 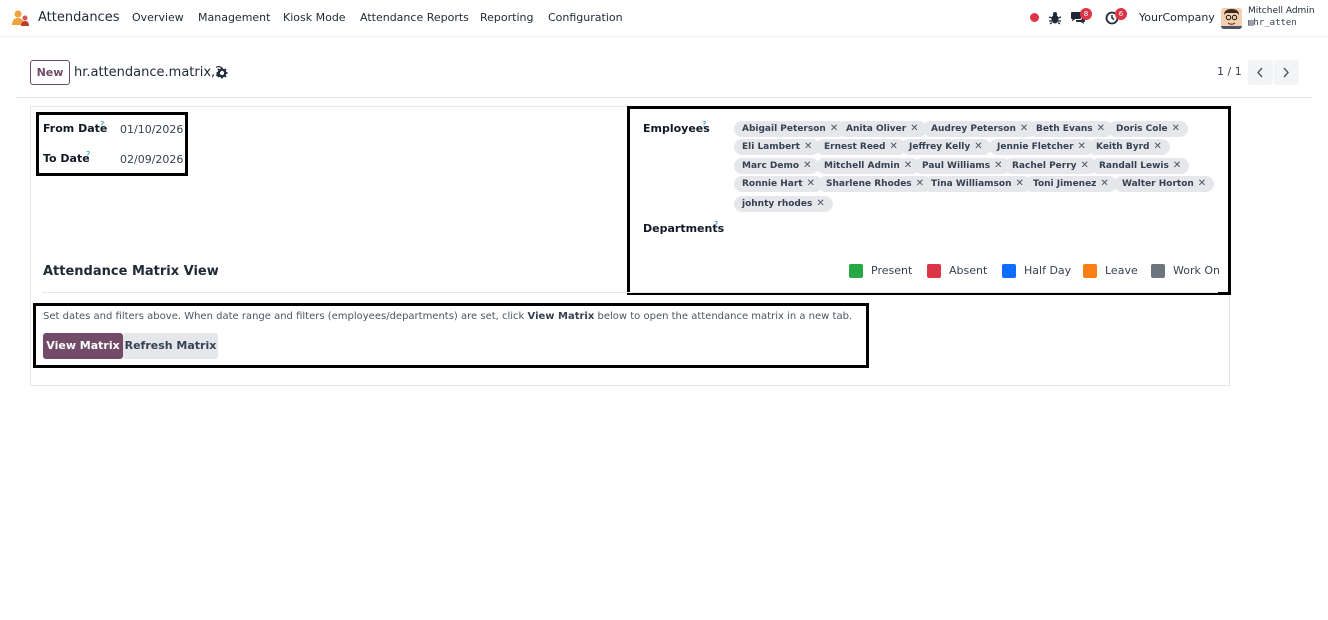 I want to click on instructions-text-bold: View Matrix, so click(x=561, y=316).